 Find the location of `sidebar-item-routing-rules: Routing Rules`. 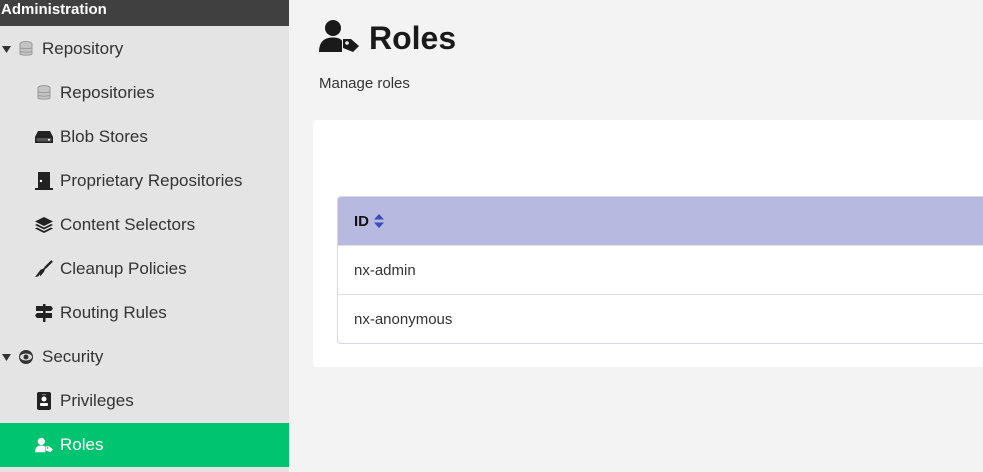

sidebar-item-routing-rules: Routing Rules is located at coordinates (144, 313).